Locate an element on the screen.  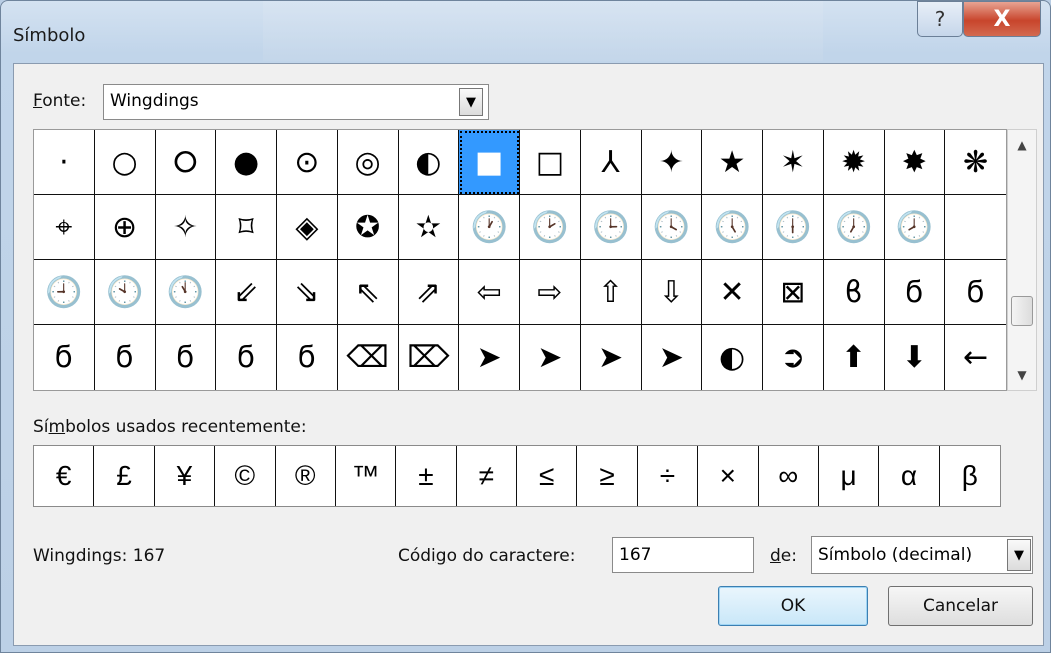
symbol-cell: ⇘ is located at coordinates (307, 292).